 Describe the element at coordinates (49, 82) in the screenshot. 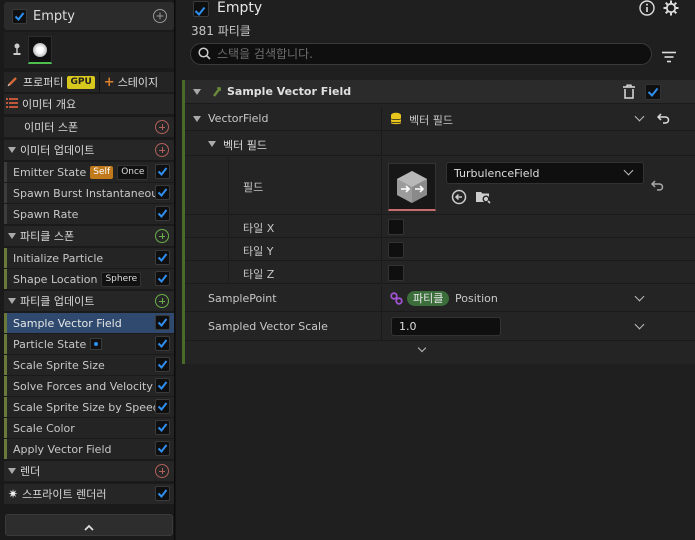

I see `tab-properties: 프로퍼티 GPU` at that location.